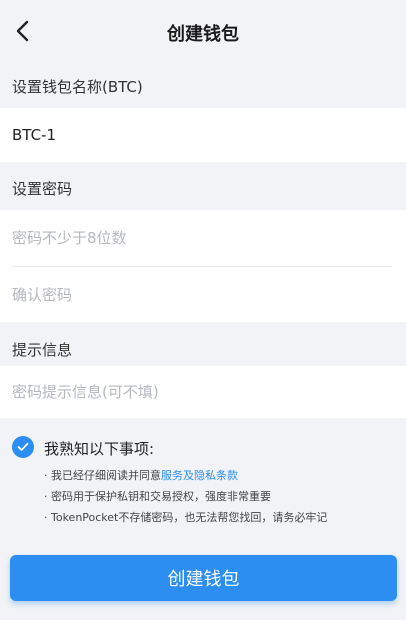 This screenshot has height=620, width=406. Describe the element at coordinates (42, 350) in the screenshot. I see `hint-label: 提示信息` at that location.